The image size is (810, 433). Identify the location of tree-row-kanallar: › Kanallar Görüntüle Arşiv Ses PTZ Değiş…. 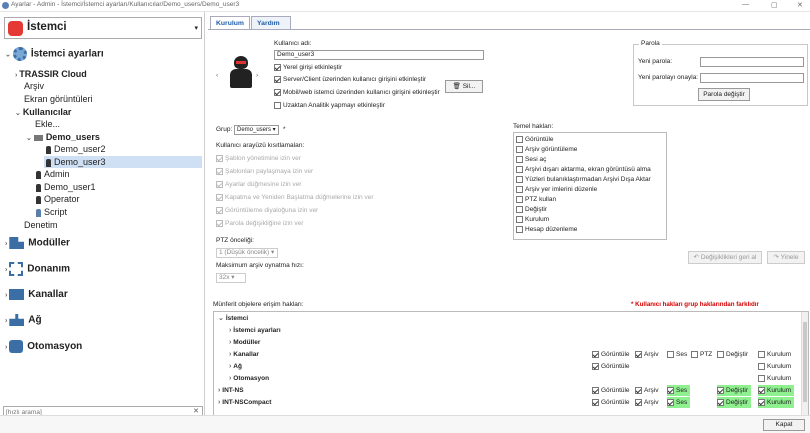
(518, 354).